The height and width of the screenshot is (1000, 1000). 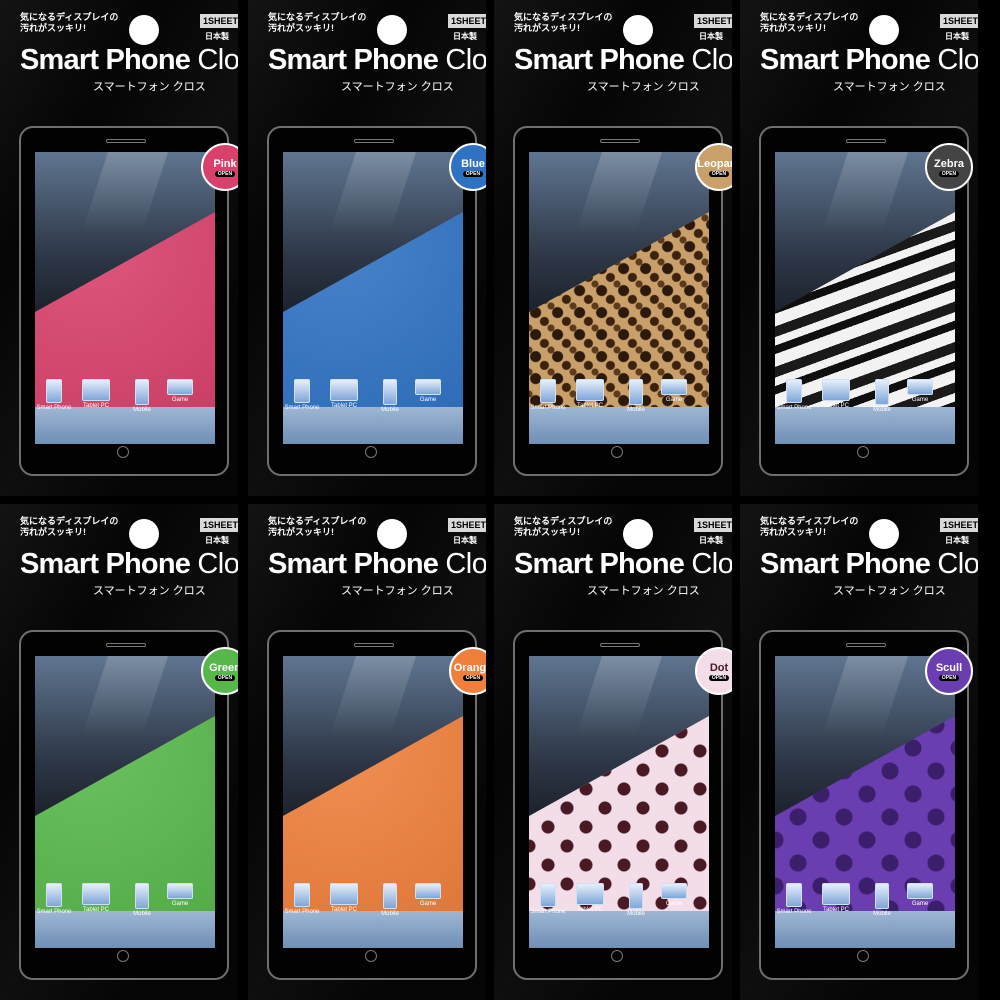 I want to click on variant-label: Dot, so click(x=719, y=667).